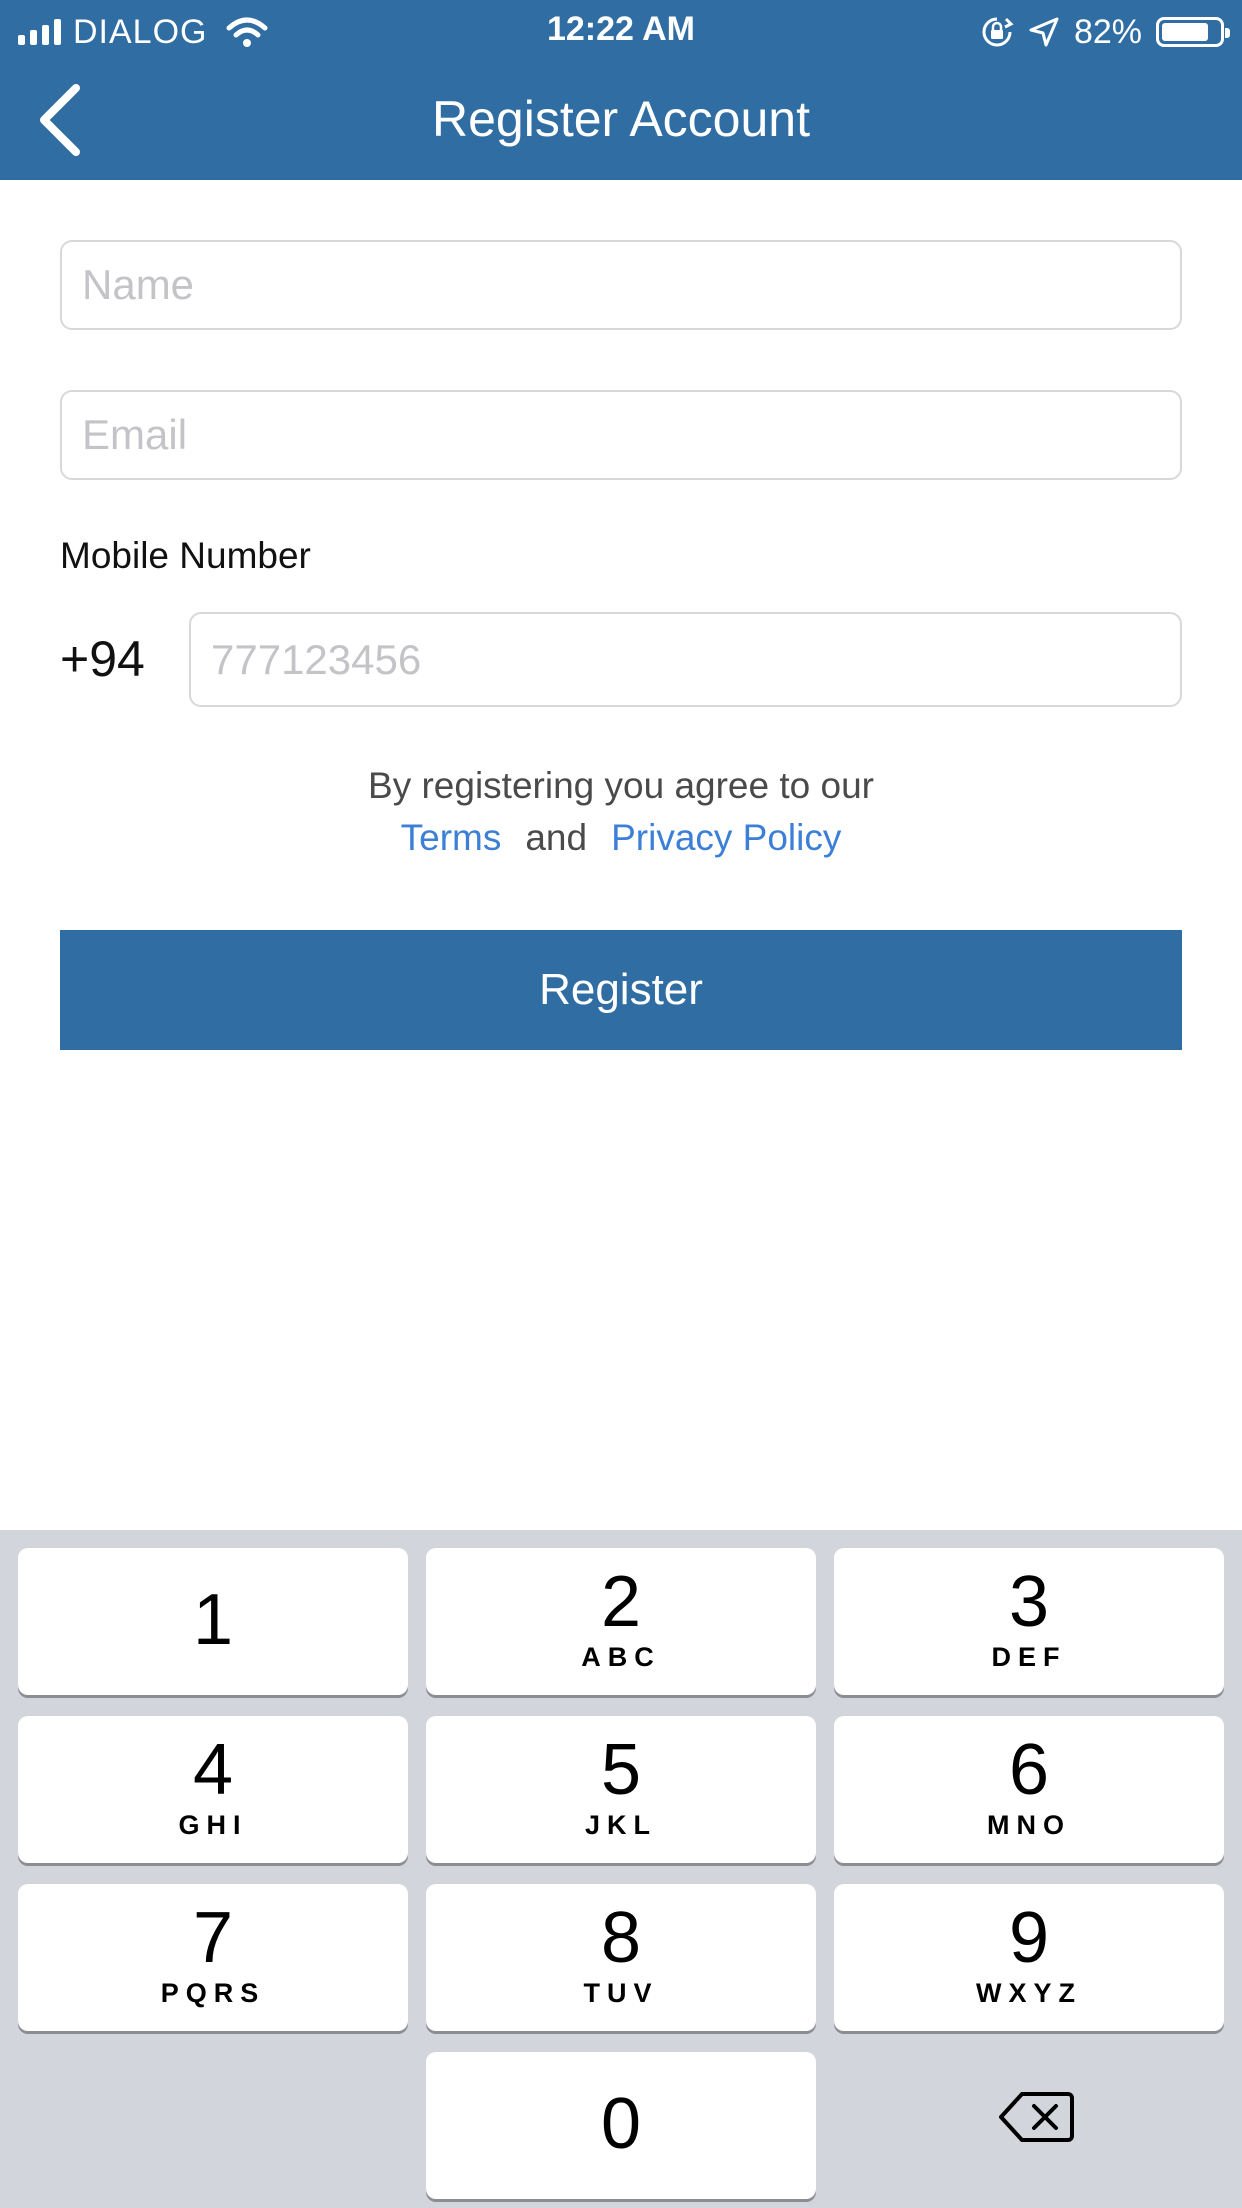 The width and height of the screenshot is (1242, 2208). What do you see at coordinates (213, 1993) in the screenshot?
I see `key-letters: PQRS` at bounding box center [213, 1993].